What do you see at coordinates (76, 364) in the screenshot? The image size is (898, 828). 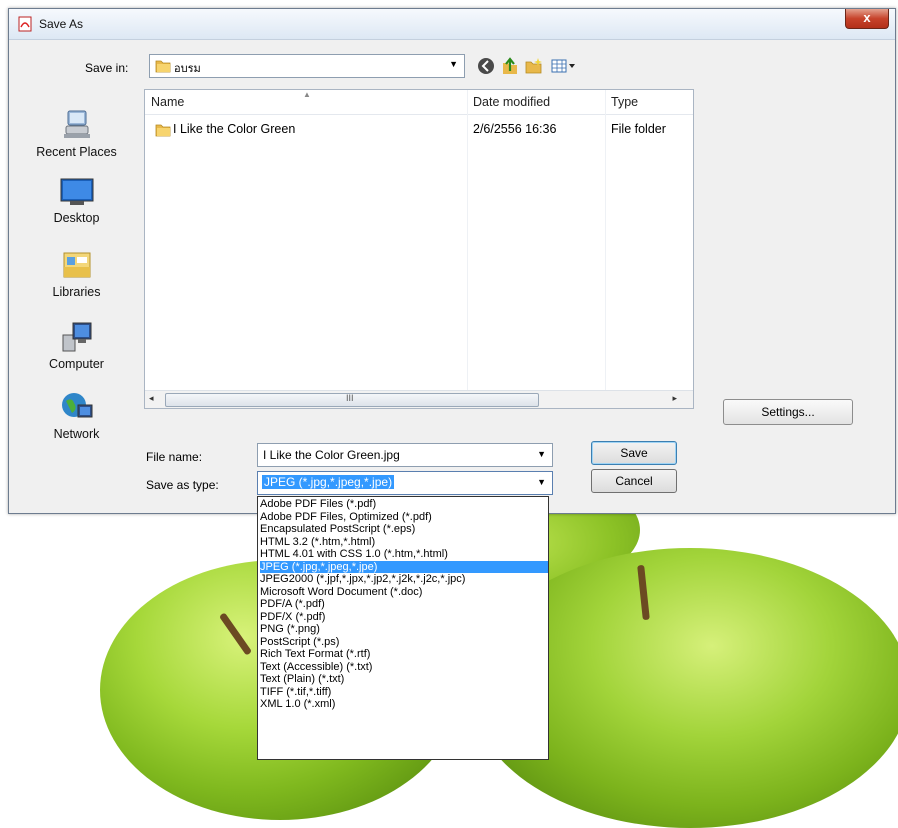 I see `place-label: Computer` at bounding box center [76, 364].